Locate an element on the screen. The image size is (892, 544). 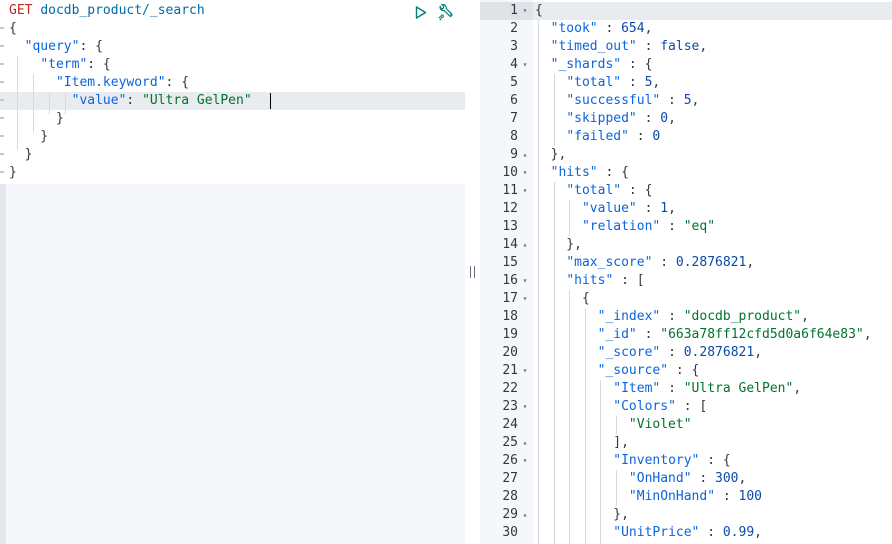
response-code-line: }, is located at coordinates (558, 245).